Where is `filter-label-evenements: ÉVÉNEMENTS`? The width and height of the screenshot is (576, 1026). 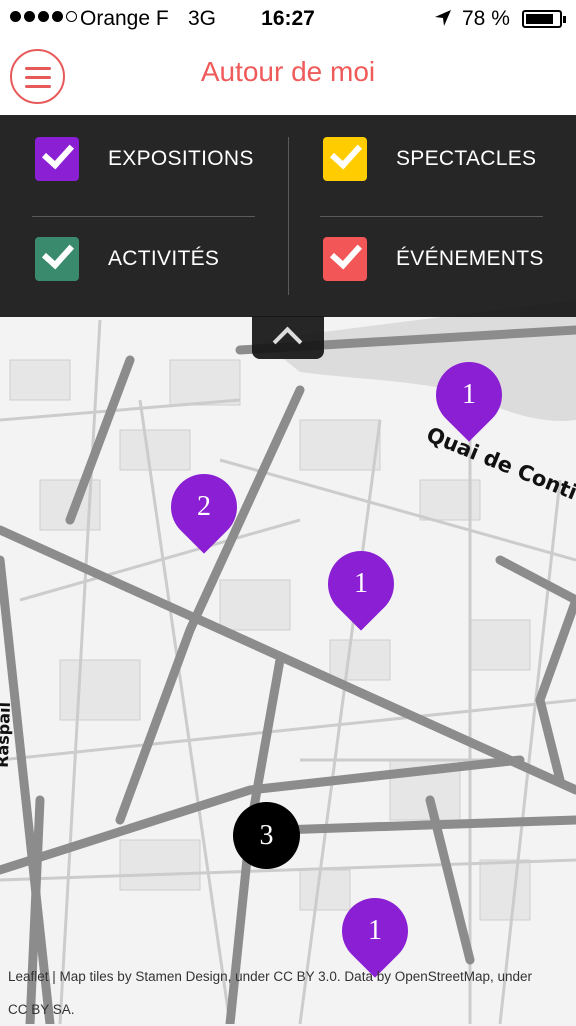
filter-label-evenements: ÉVÉNEMENTS is located at coordinates (470, 258).